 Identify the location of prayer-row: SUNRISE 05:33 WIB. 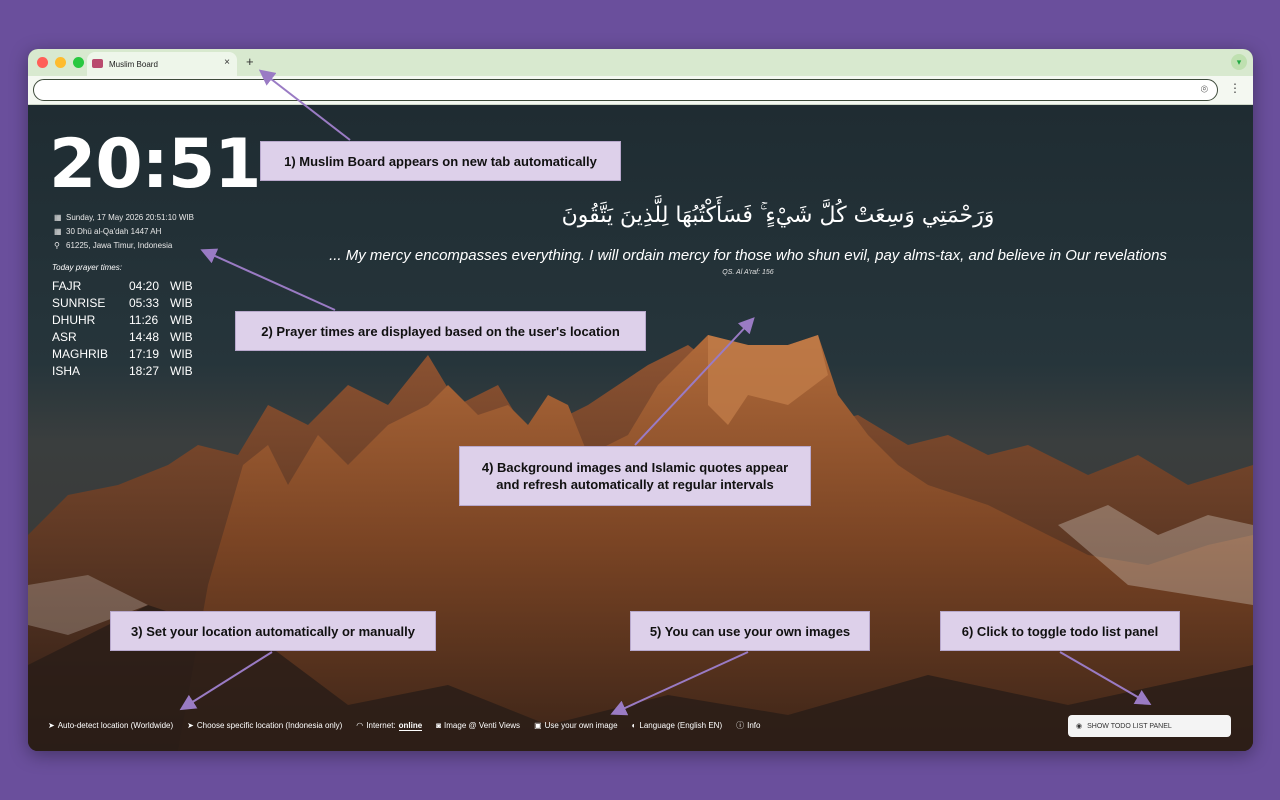
(122, 302).